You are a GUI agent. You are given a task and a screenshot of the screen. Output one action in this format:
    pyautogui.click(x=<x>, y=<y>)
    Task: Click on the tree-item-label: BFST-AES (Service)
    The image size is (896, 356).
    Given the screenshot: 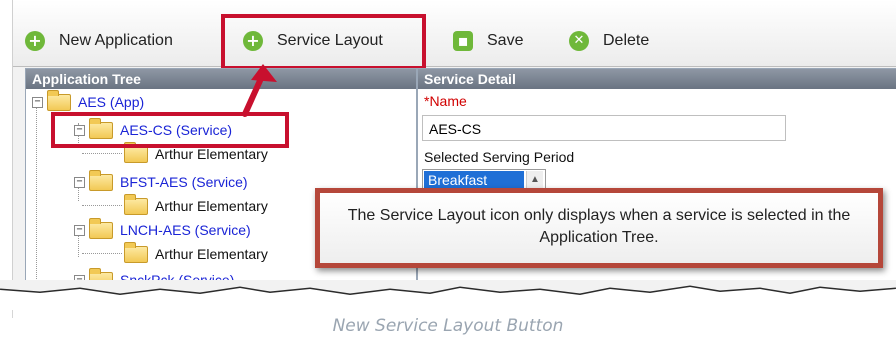 What is the action you would take?
    pyautogui.click(x=184, y=182)
    